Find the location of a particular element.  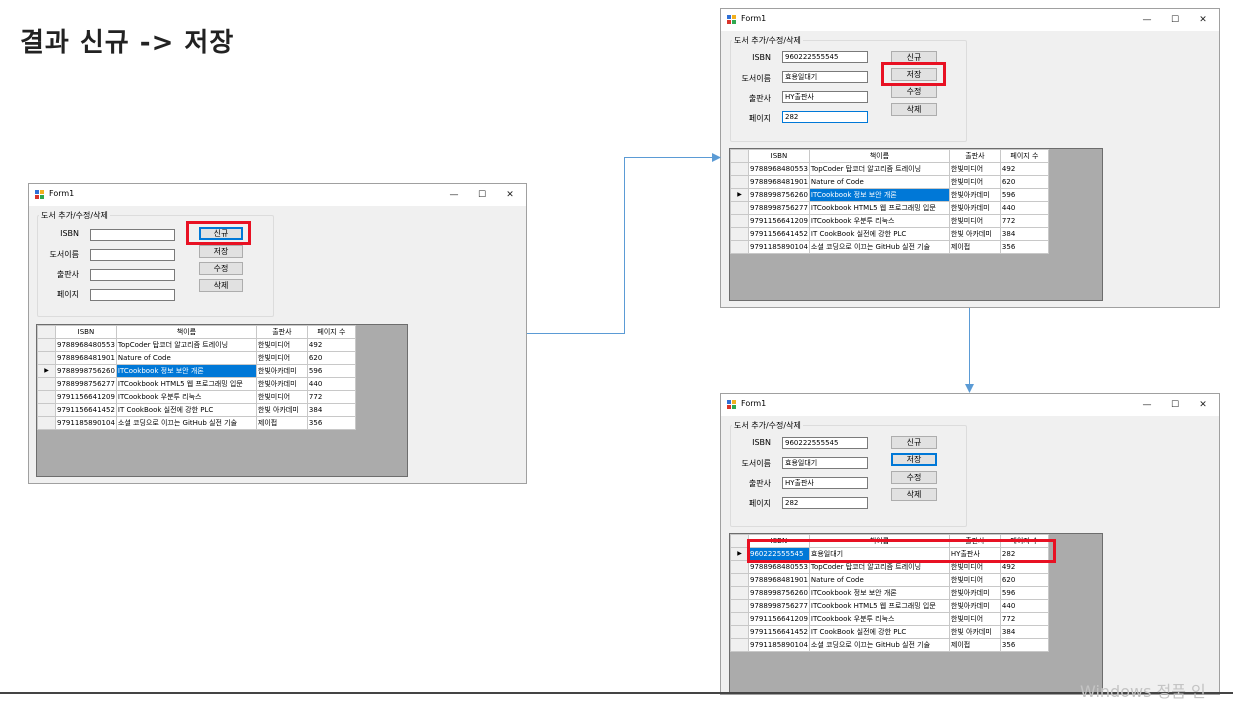

publisher-input is located at coordinates (132, 275).